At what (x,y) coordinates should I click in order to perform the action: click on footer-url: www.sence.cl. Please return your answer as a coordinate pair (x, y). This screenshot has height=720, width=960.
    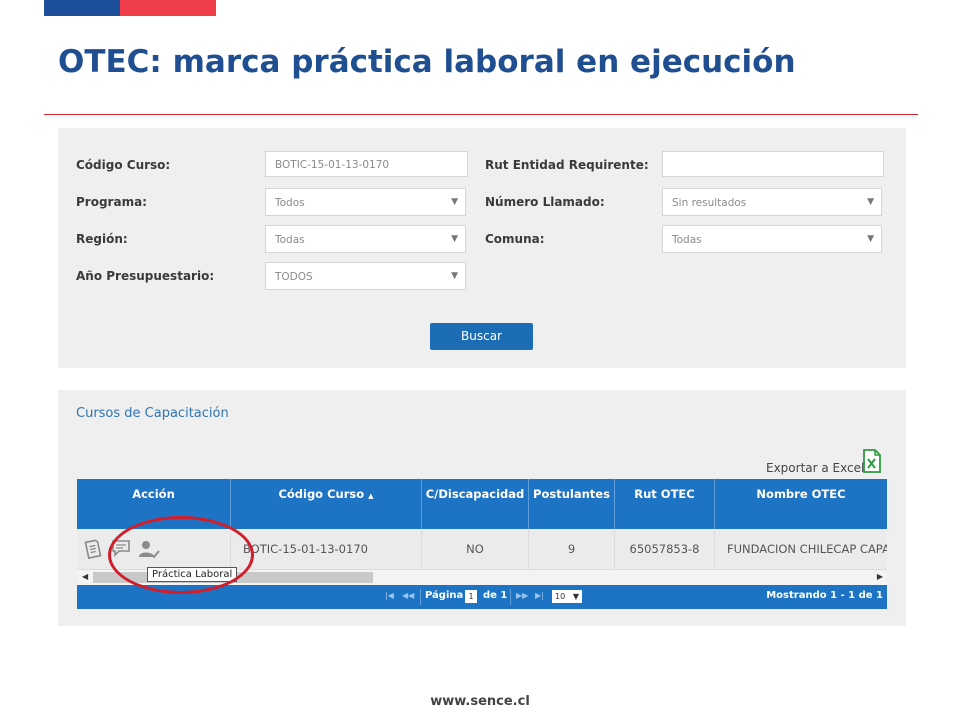
    Looking at the image, I should click on (480, 701).